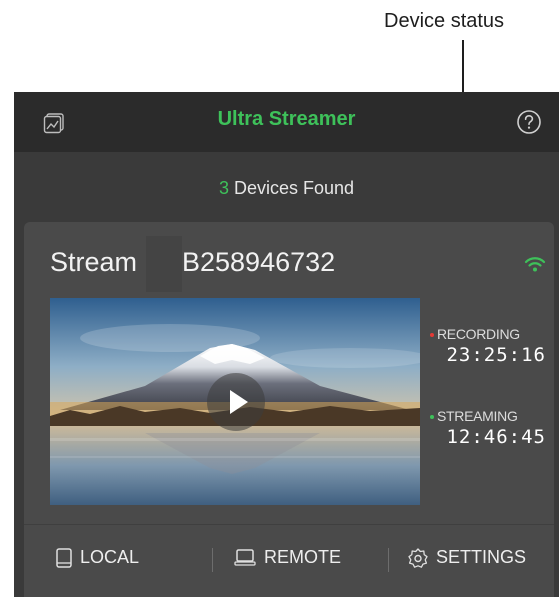 The height and width of the screenshot is (597, 559). I want to click on play-button, so click(236, 402).